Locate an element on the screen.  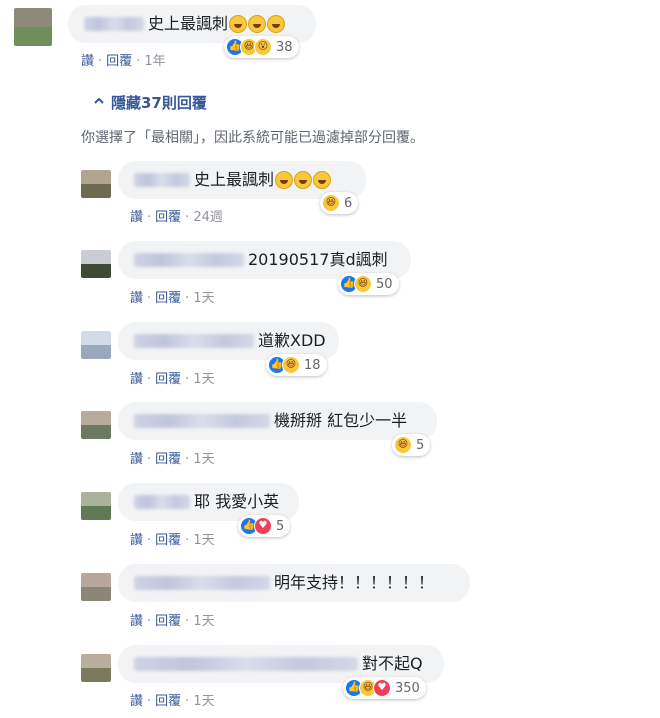
reaction-summary: 👍 😆 ♥ 350 is located at coordinates (384, 688).